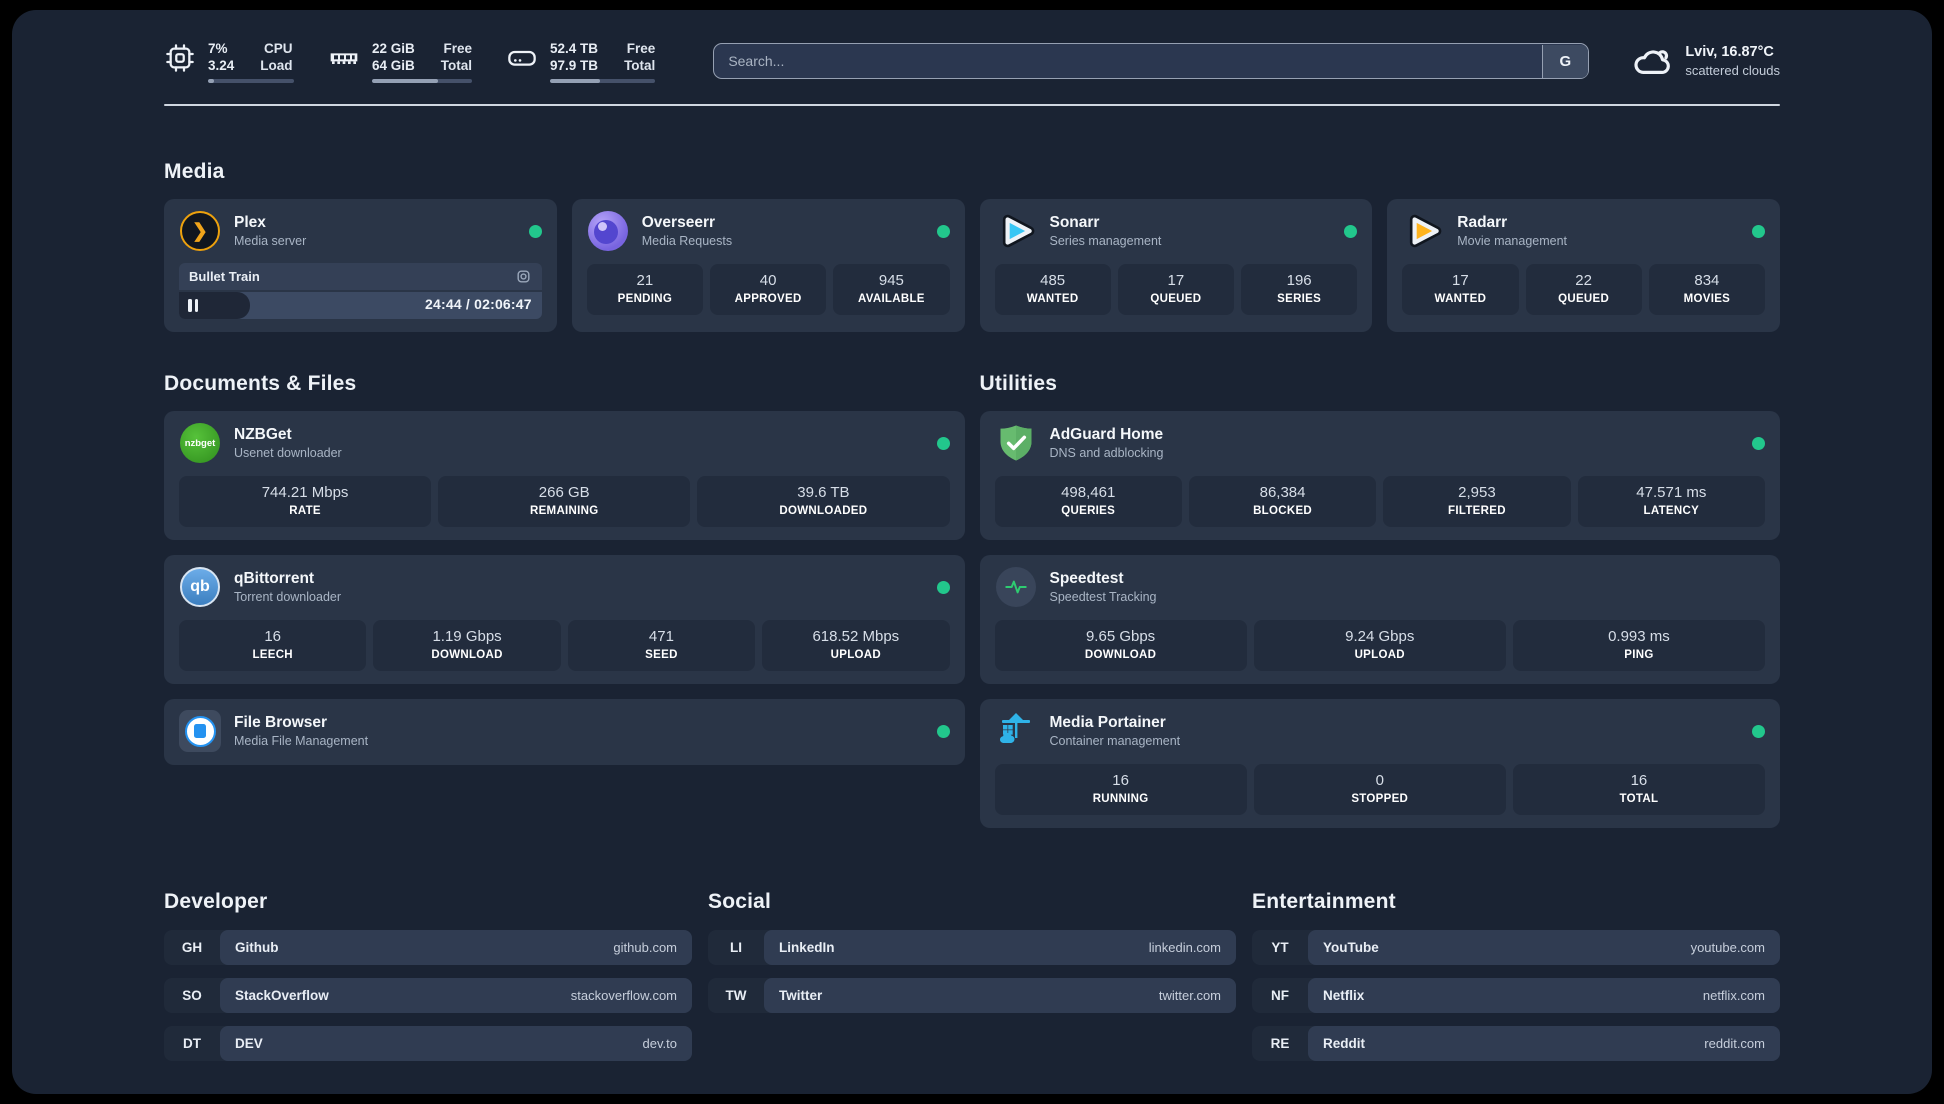 Image resolution: width=1944 pixels, height=1104 pixels. Describe the element at coordinates (856, 645) in the screenshot. I see `stat-upload: 618.52 Mbps UPLOAD` at that location.